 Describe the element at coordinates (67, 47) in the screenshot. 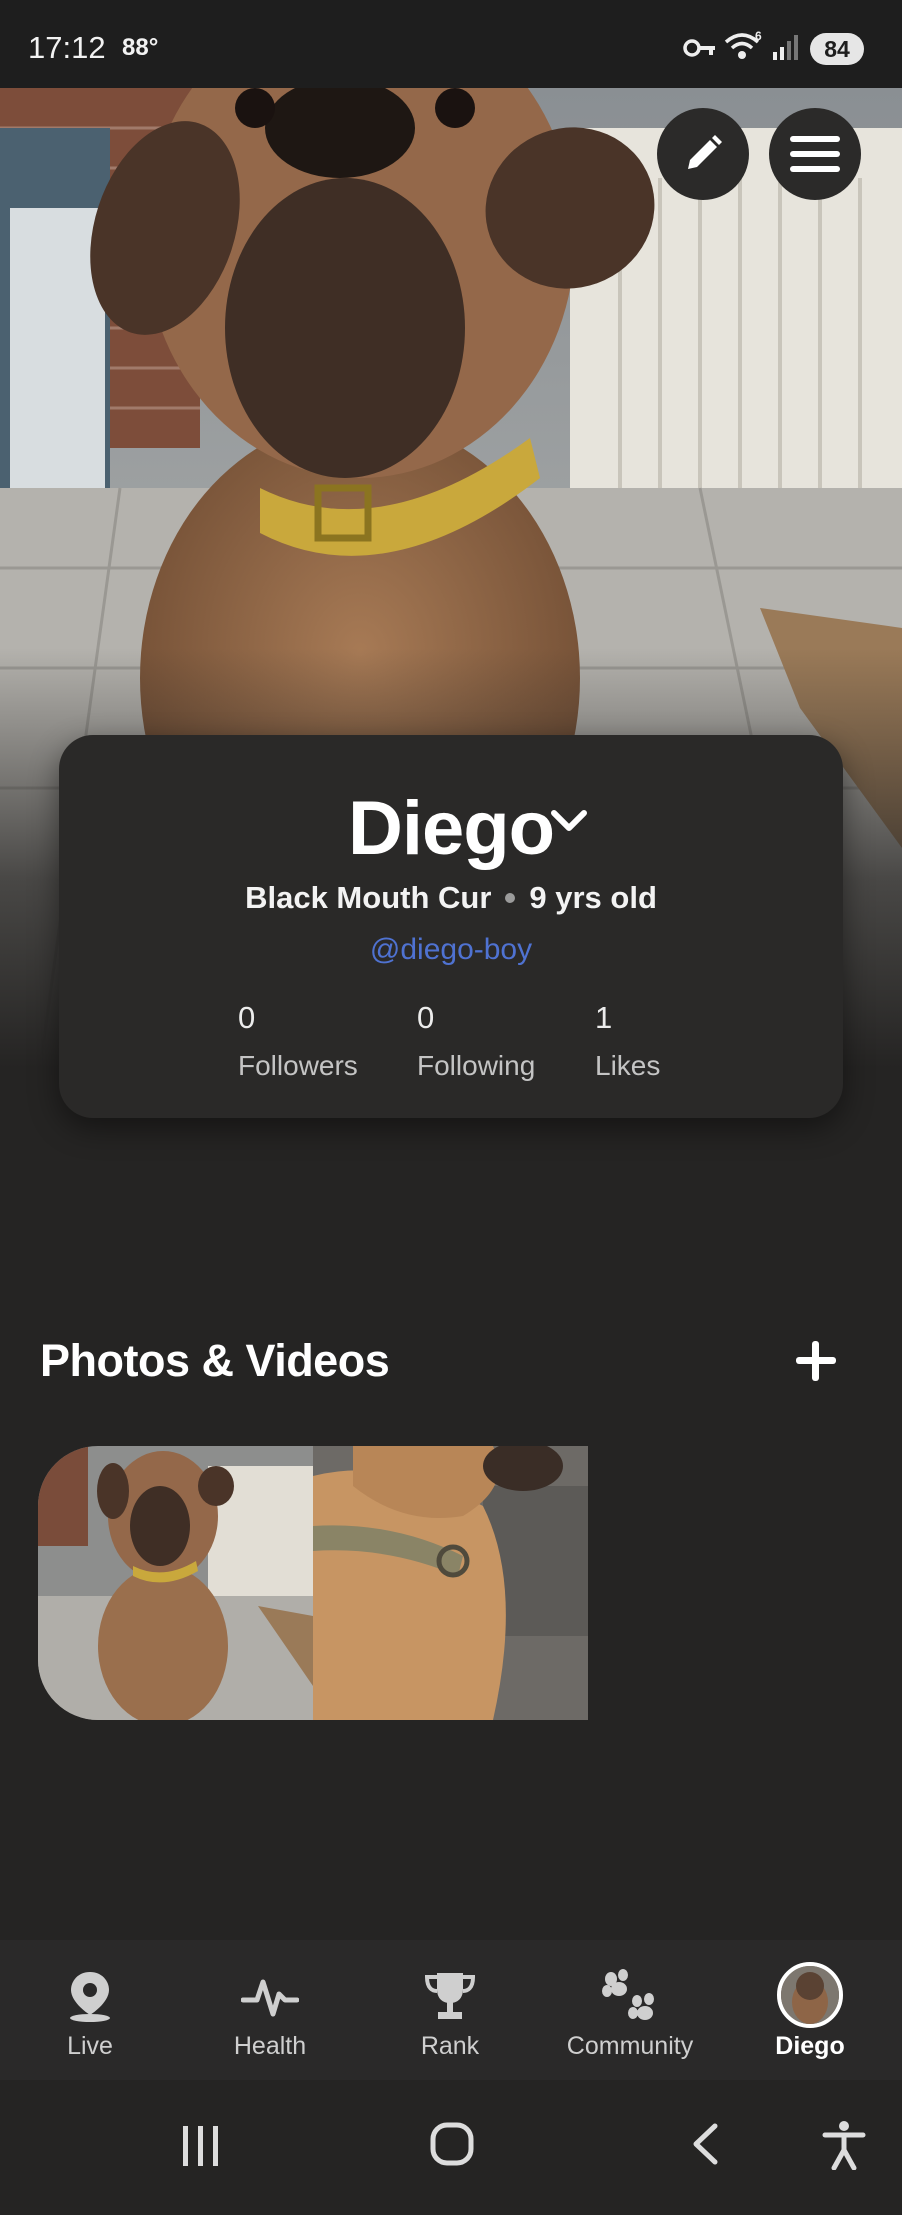

I see `status-time: 17:12` at that location.